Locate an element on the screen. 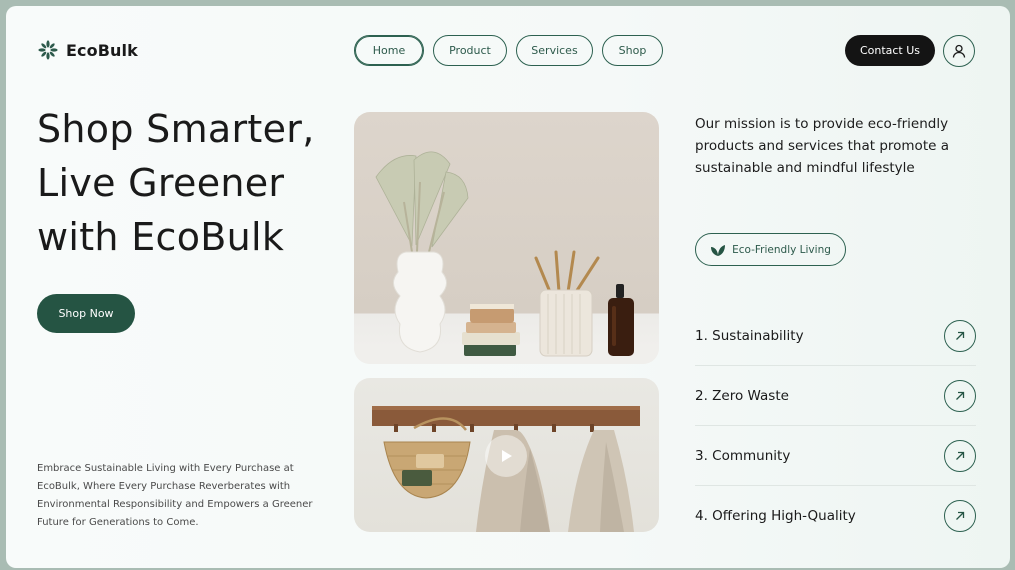 The image size is (1015, 570). hero-title-line: with EcoBulk is located at coordinates (161, 237).